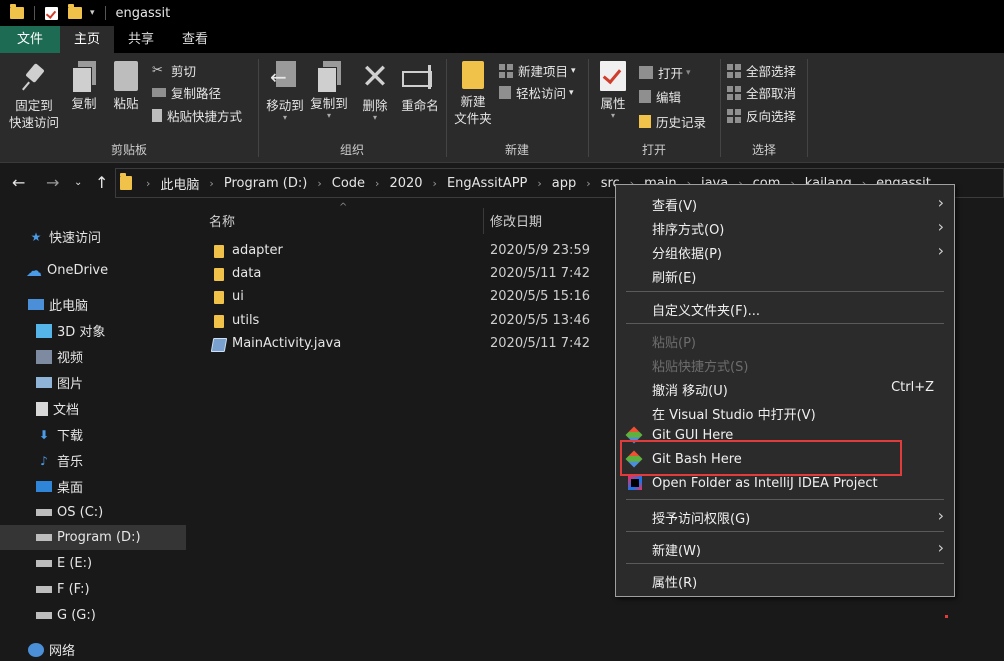 The image size is (1004, 661). Describe the element at coordinates (516, 220) in the screenshot. I see `column-header-date: 修改日期` at that location.